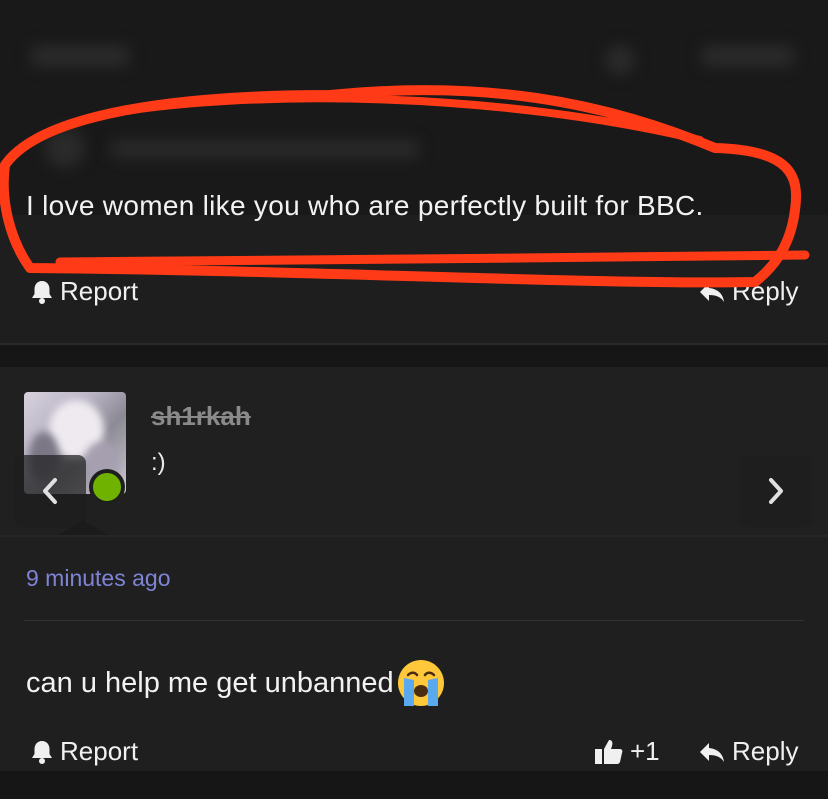 The width and height of the screenshot is (828, 799). I want to click on like-count: +1, so click(645, 751).